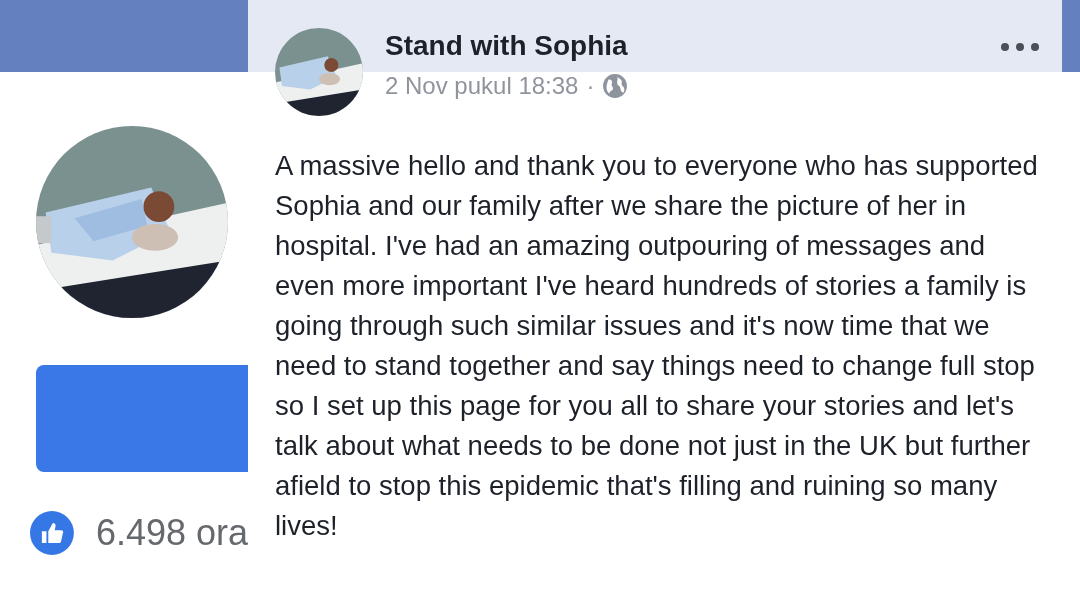 This screenshot has width=1080, height=598. What do you see at coordinates (1020, 47) in the screenshot?
I see `more-icon` at bounding box center [1020, 47].